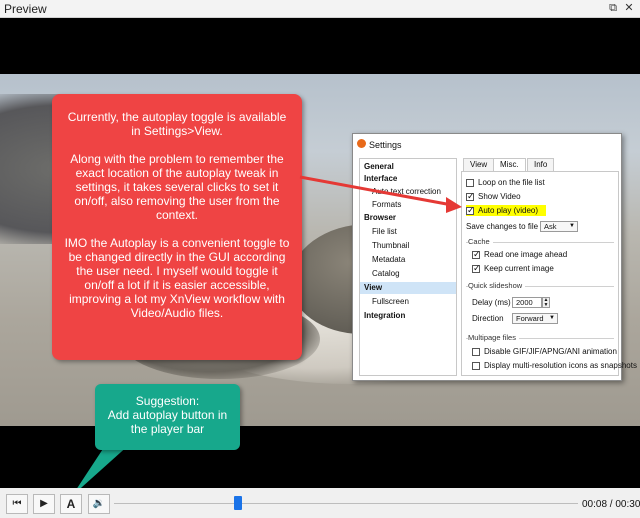 This screenshot has height=518, width=640. I want to click on settings-category: Interface, so click(380, 179).